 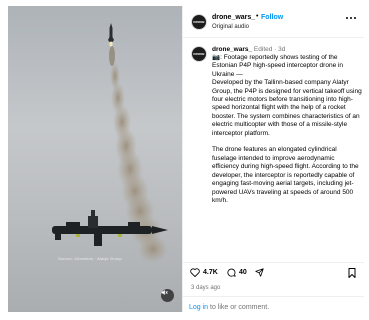 I want to click on mute-button, so click(x=167, y=295).